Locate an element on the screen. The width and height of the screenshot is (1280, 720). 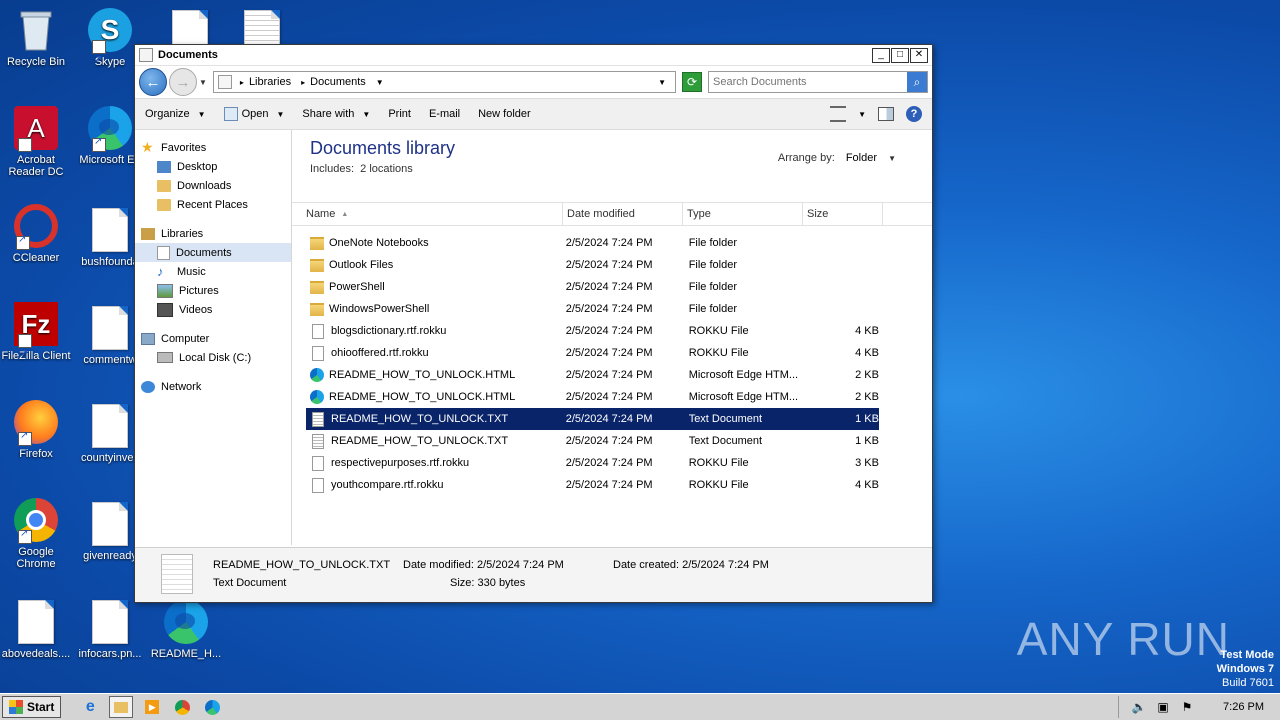
desktop-icon-filezilla: Fz FileZilla Client is located at coordinates (36, 339).